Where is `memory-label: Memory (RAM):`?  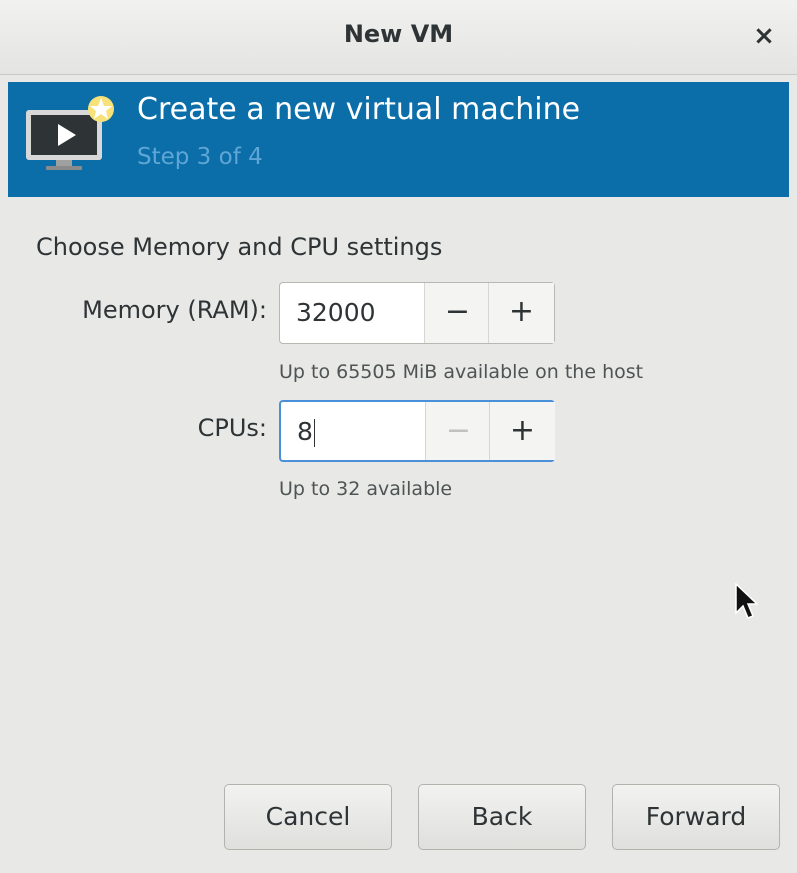
memory-label: Memory (RAM): is located at coordinates (174, 310).